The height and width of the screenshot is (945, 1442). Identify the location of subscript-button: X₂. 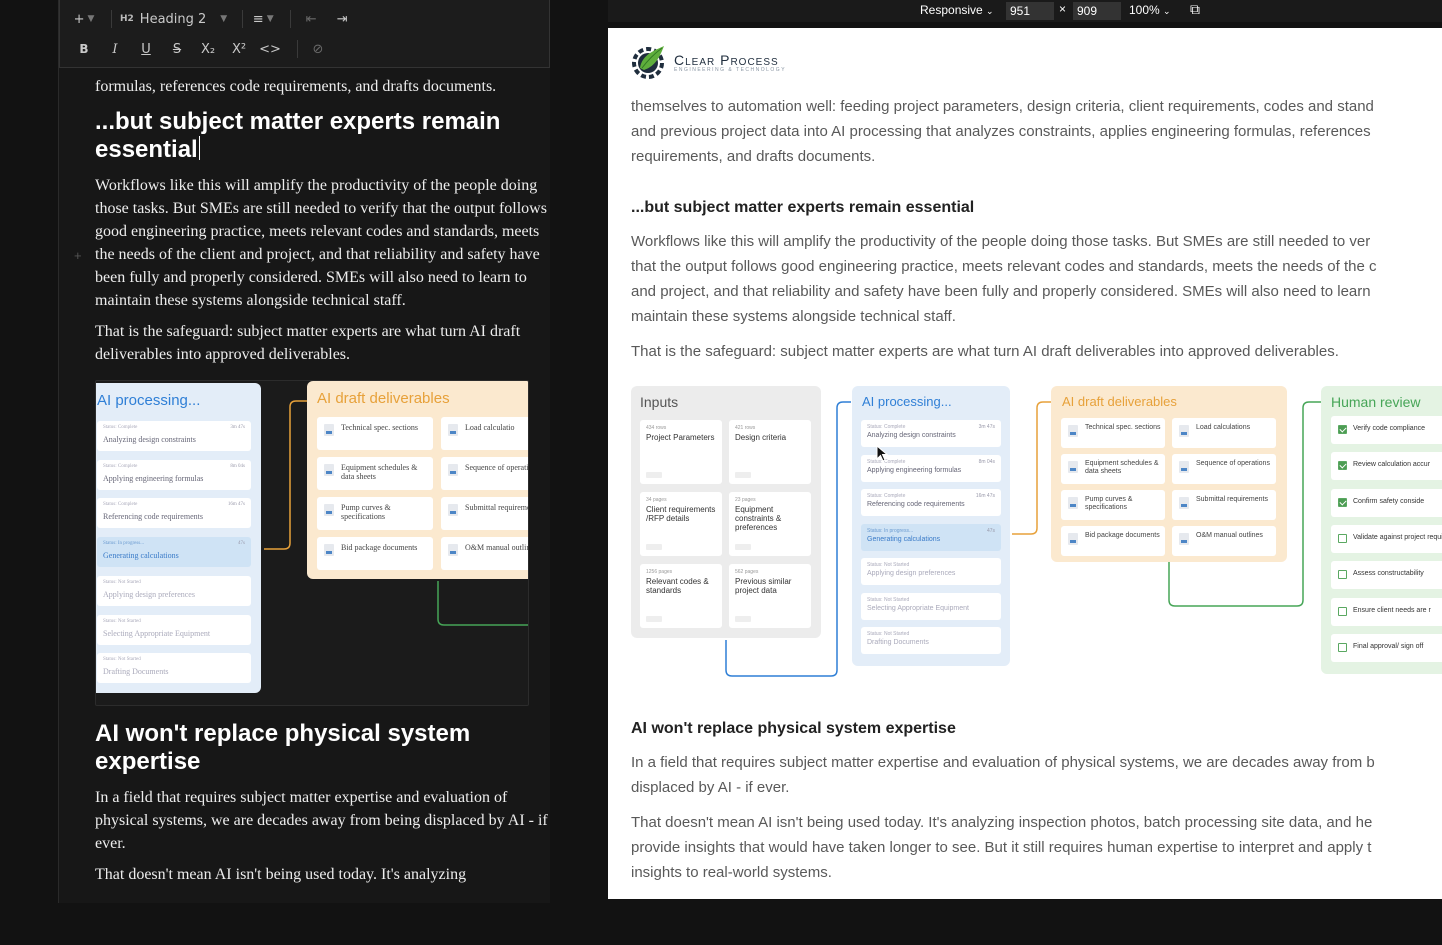
(208, 49).